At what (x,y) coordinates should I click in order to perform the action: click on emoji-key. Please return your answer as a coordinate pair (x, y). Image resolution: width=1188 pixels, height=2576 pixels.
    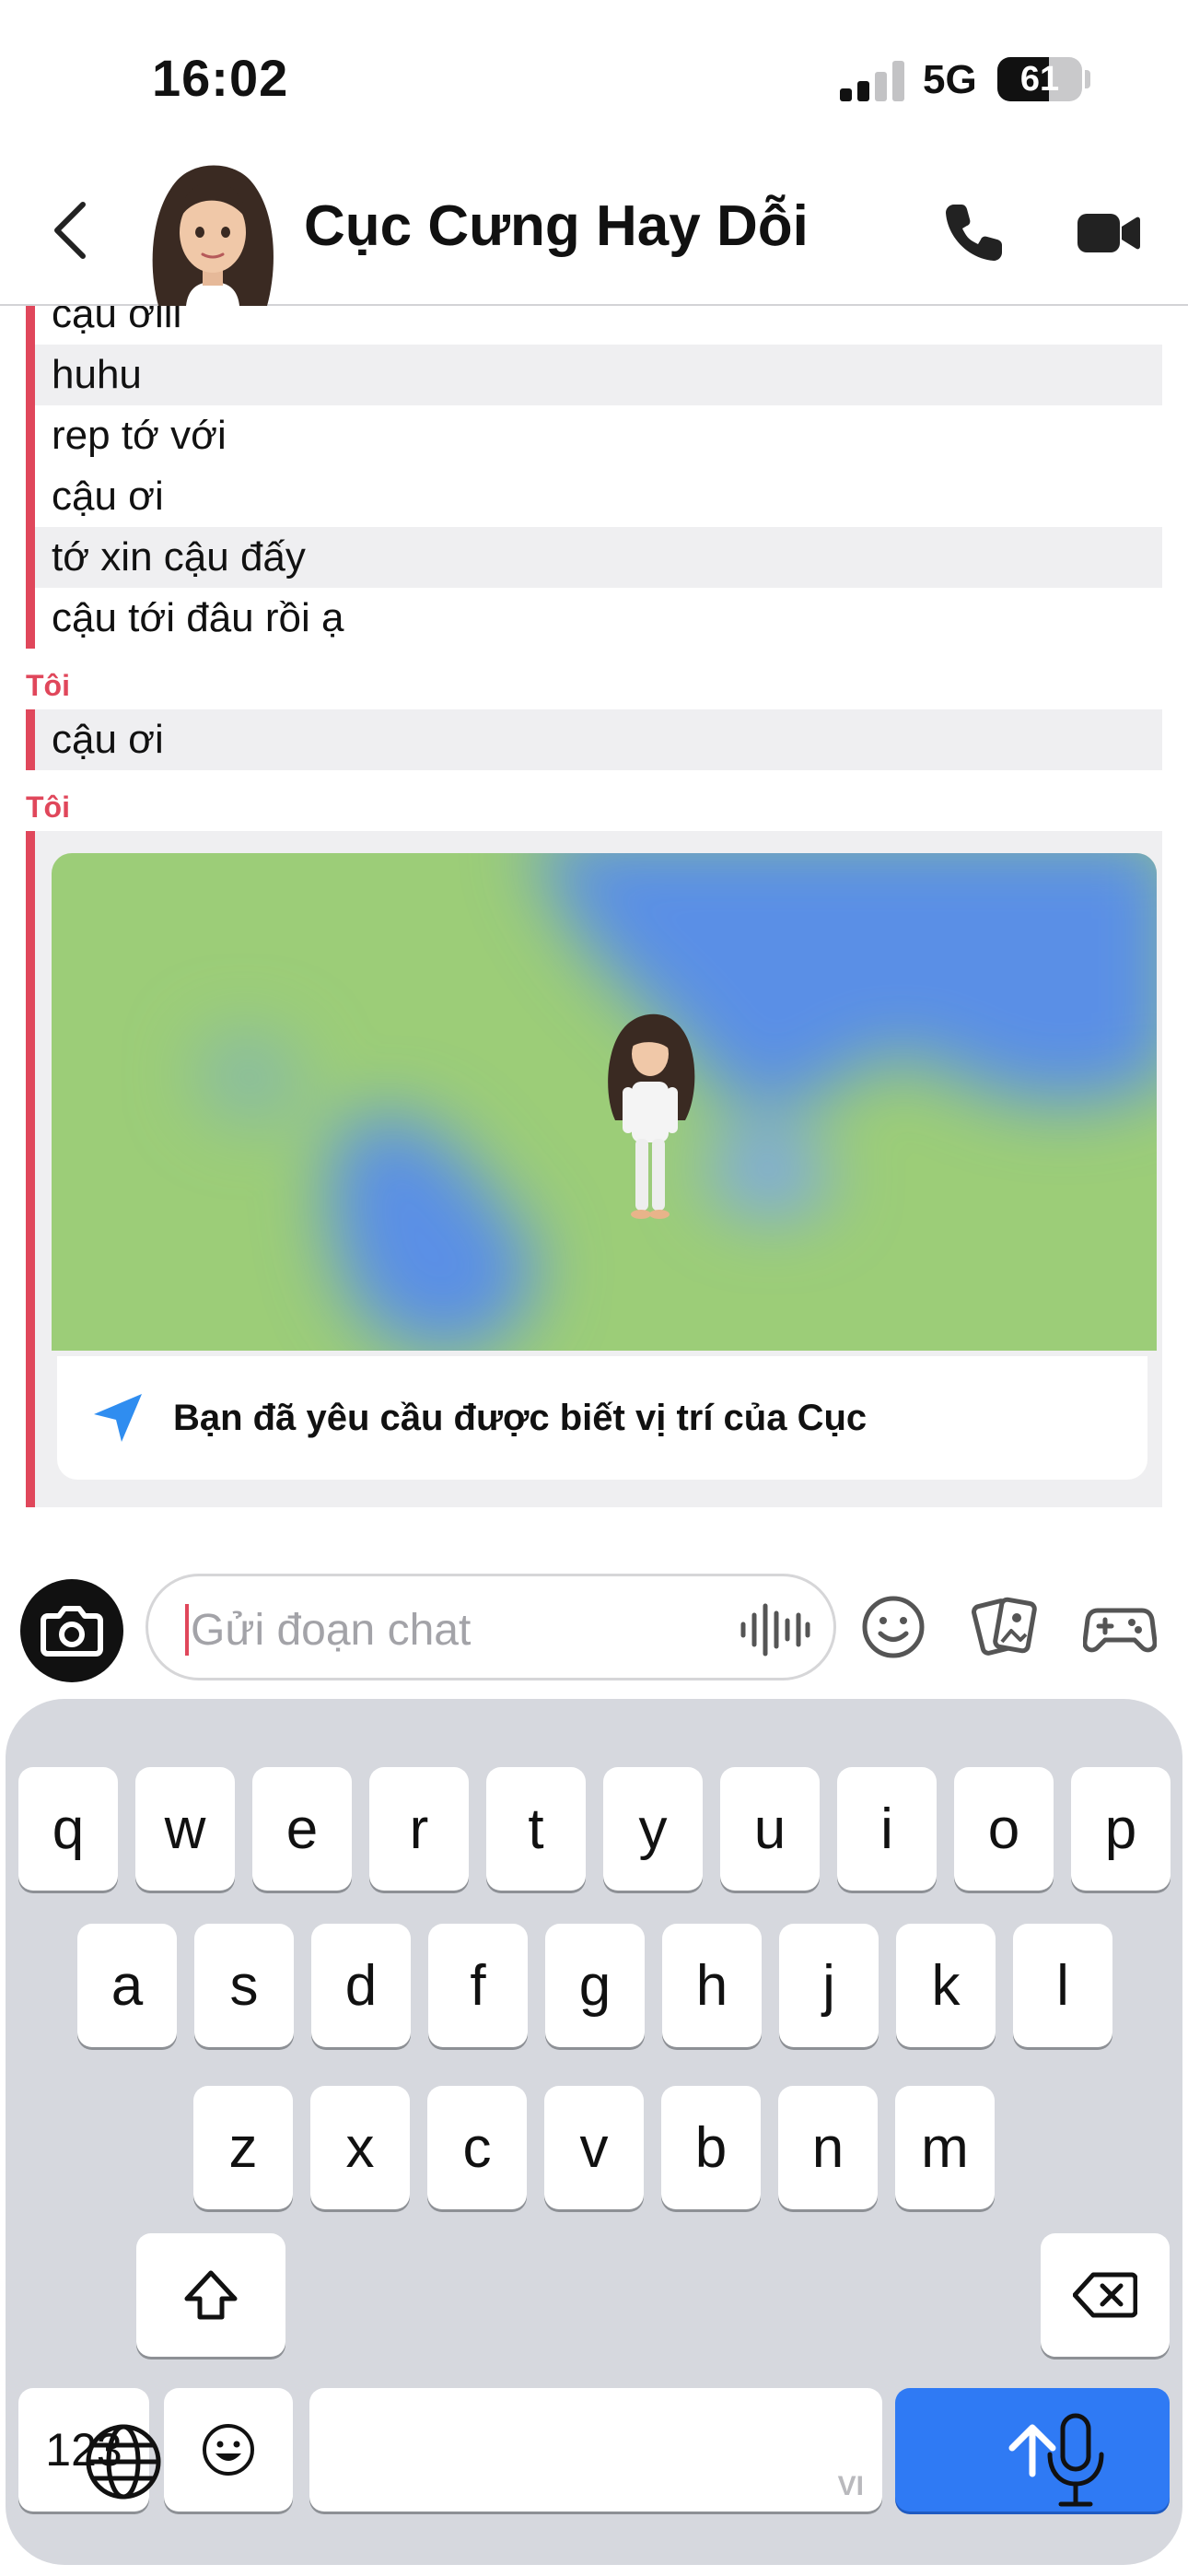
    Looking at the image, I should click on (228, 2450).